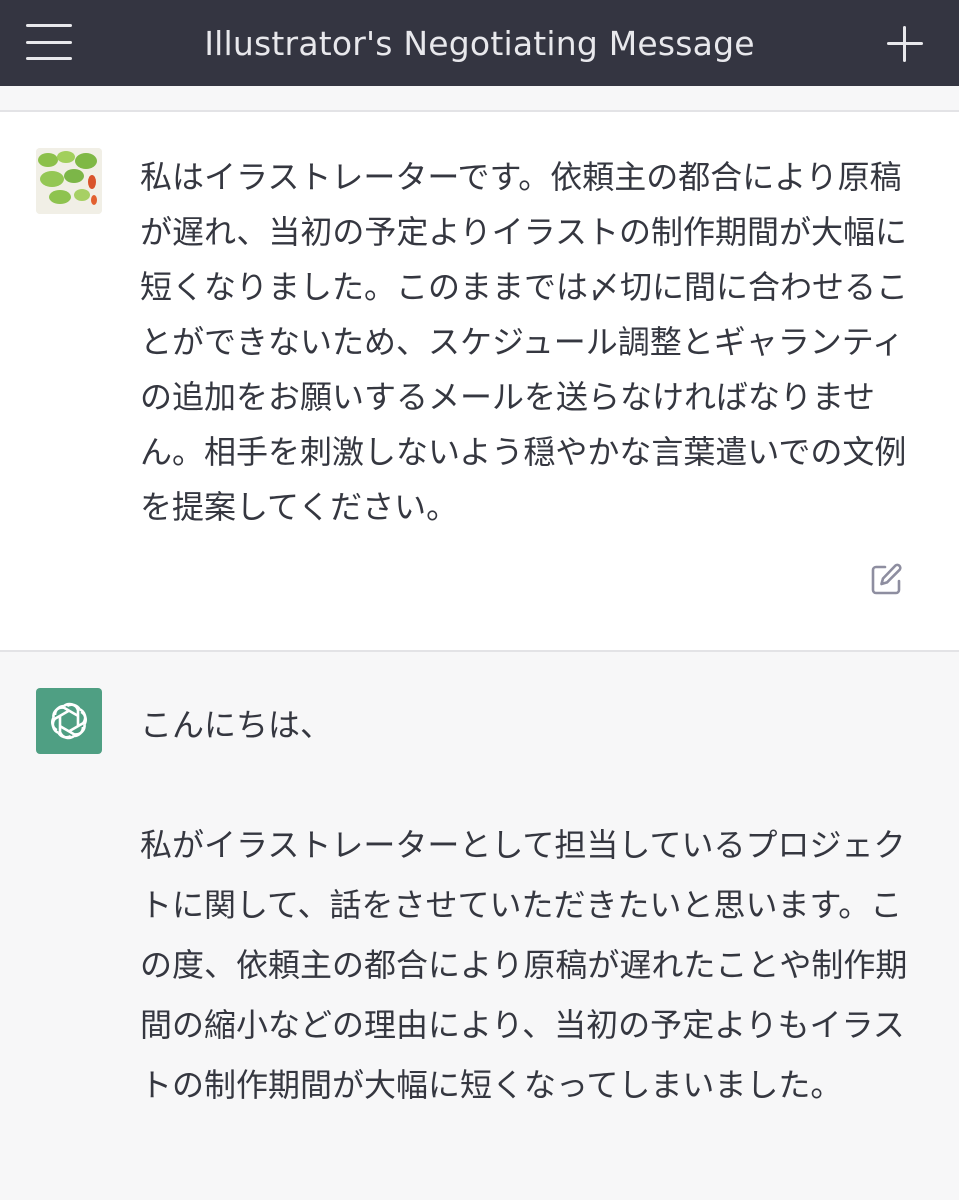 The image size is (959, 1200). I want to click on hamburger-menu-icon, so click(49, 42).